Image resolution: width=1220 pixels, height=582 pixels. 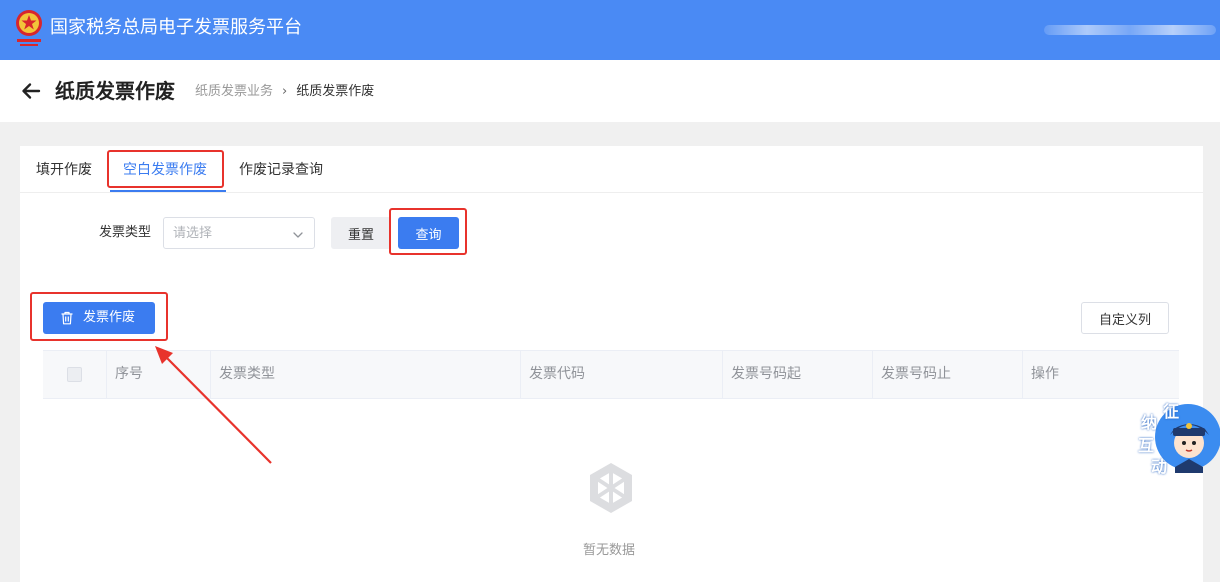 What do you see at coordinates (335, 91) in the screenshot?
I see `breadcrumb-item-current: 纸质发票作废` at bounding box center [335, 91].